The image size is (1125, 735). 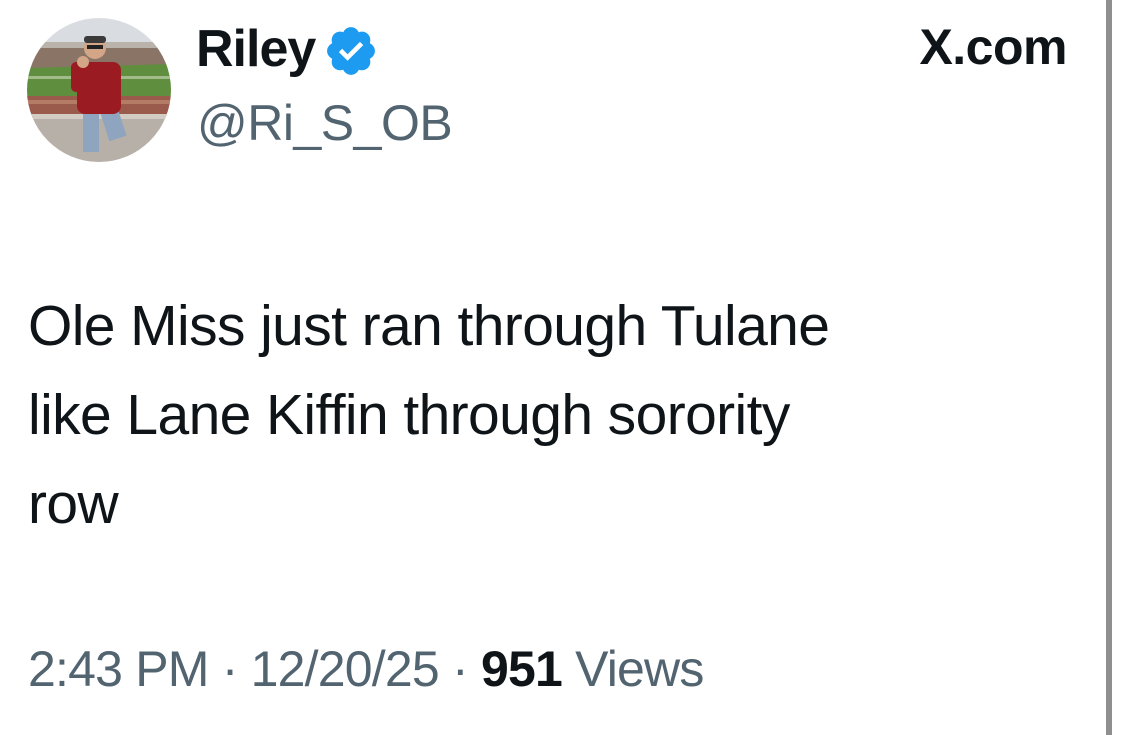 What do you see at coordinates (1115, 367) in the screenshot?
I see `screen-edge-divider` at bounding box center [1115, 367].